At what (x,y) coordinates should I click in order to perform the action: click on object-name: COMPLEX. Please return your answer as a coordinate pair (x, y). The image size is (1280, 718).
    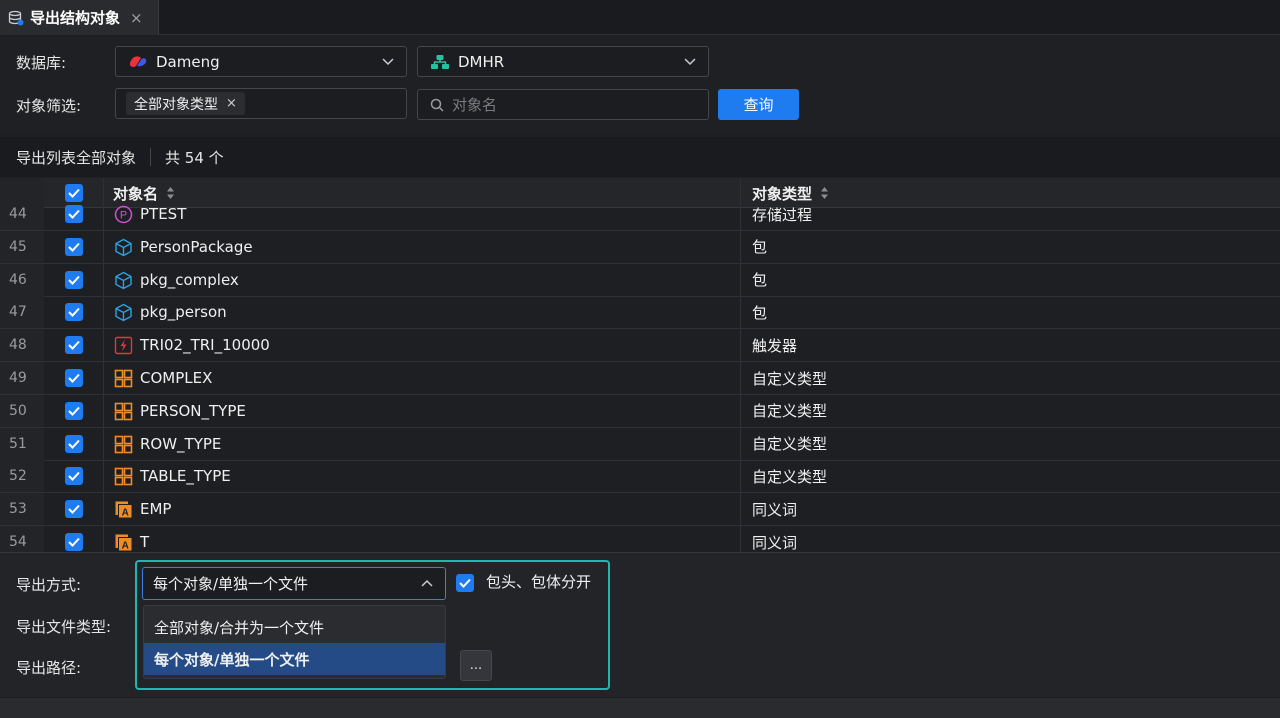
    Looking at the image, I should click on (176, 378).